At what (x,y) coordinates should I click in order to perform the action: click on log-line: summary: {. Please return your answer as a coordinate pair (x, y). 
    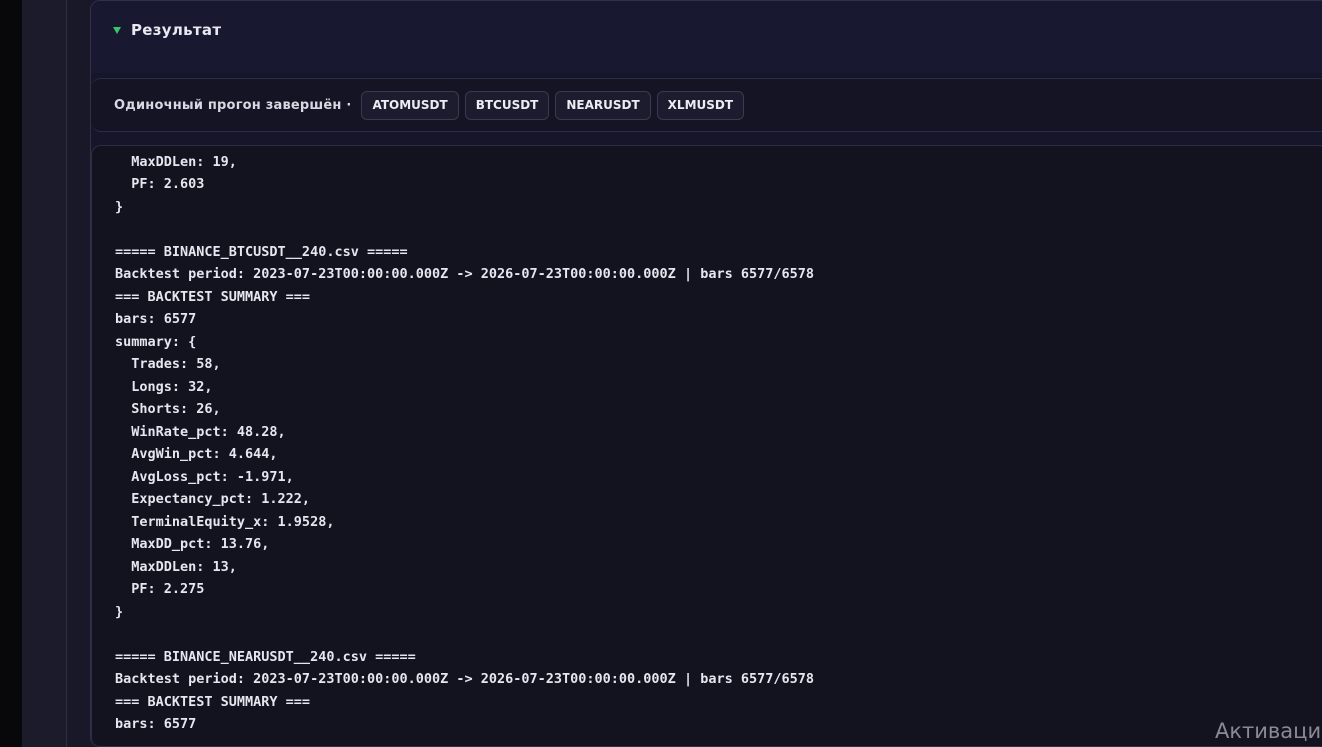
    Looking at the image, I should click on (156, 341).